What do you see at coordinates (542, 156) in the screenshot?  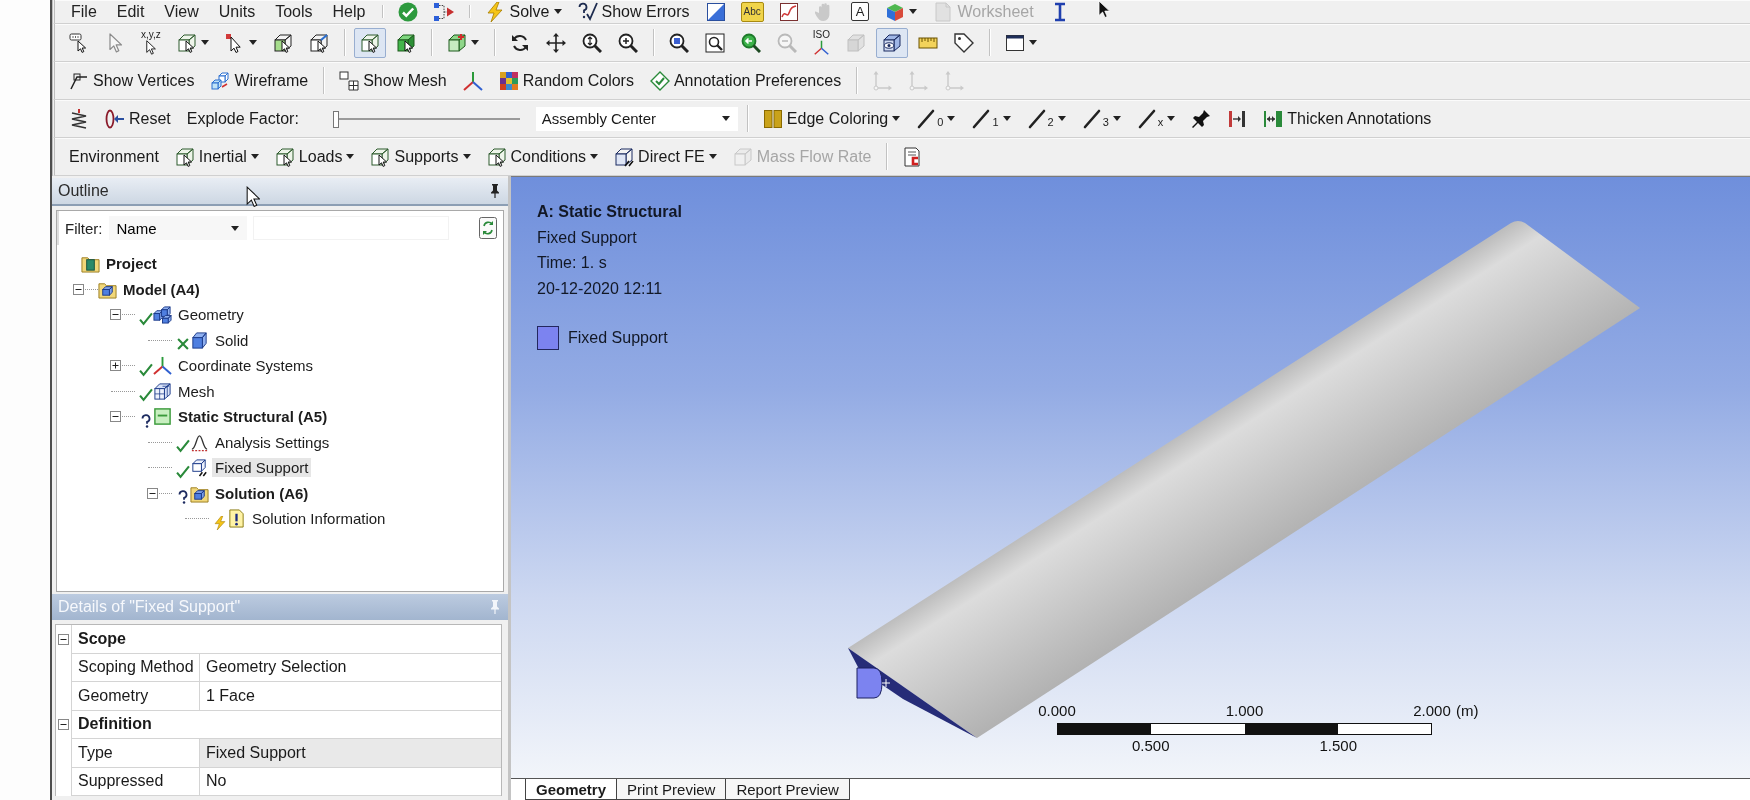 I see `toolbar-button: Conditions` at bounding box center [542, 156].